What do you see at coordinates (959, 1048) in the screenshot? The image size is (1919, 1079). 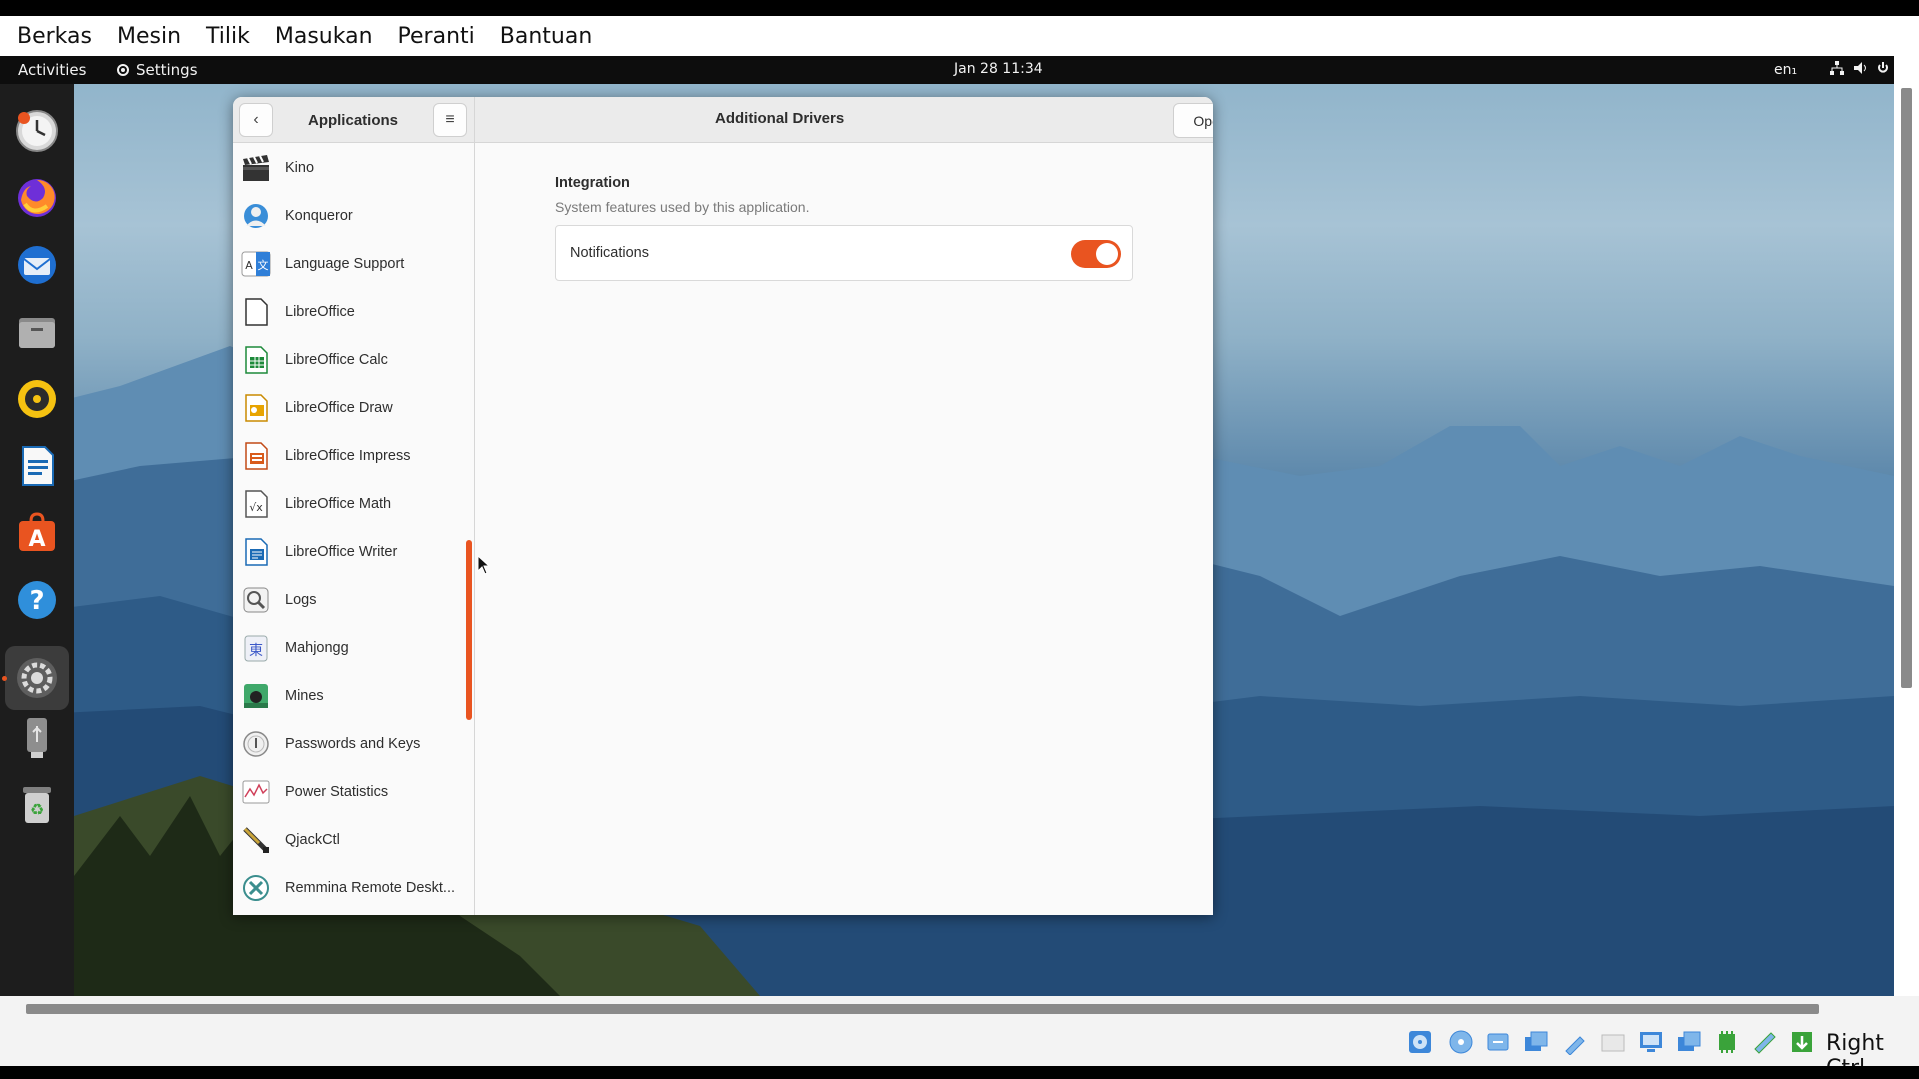 I see `host-statusbar: Right Ctrl` at bounding box center [959, 1048].